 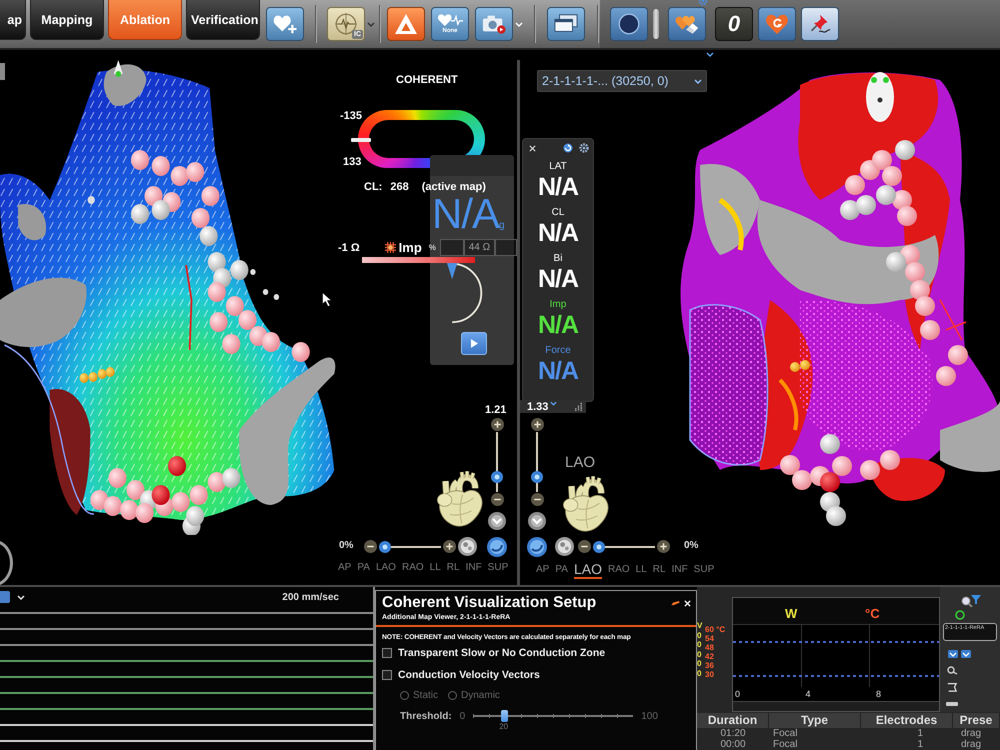 I want to click on heart-plus-icon, so click(x=285, y=24).